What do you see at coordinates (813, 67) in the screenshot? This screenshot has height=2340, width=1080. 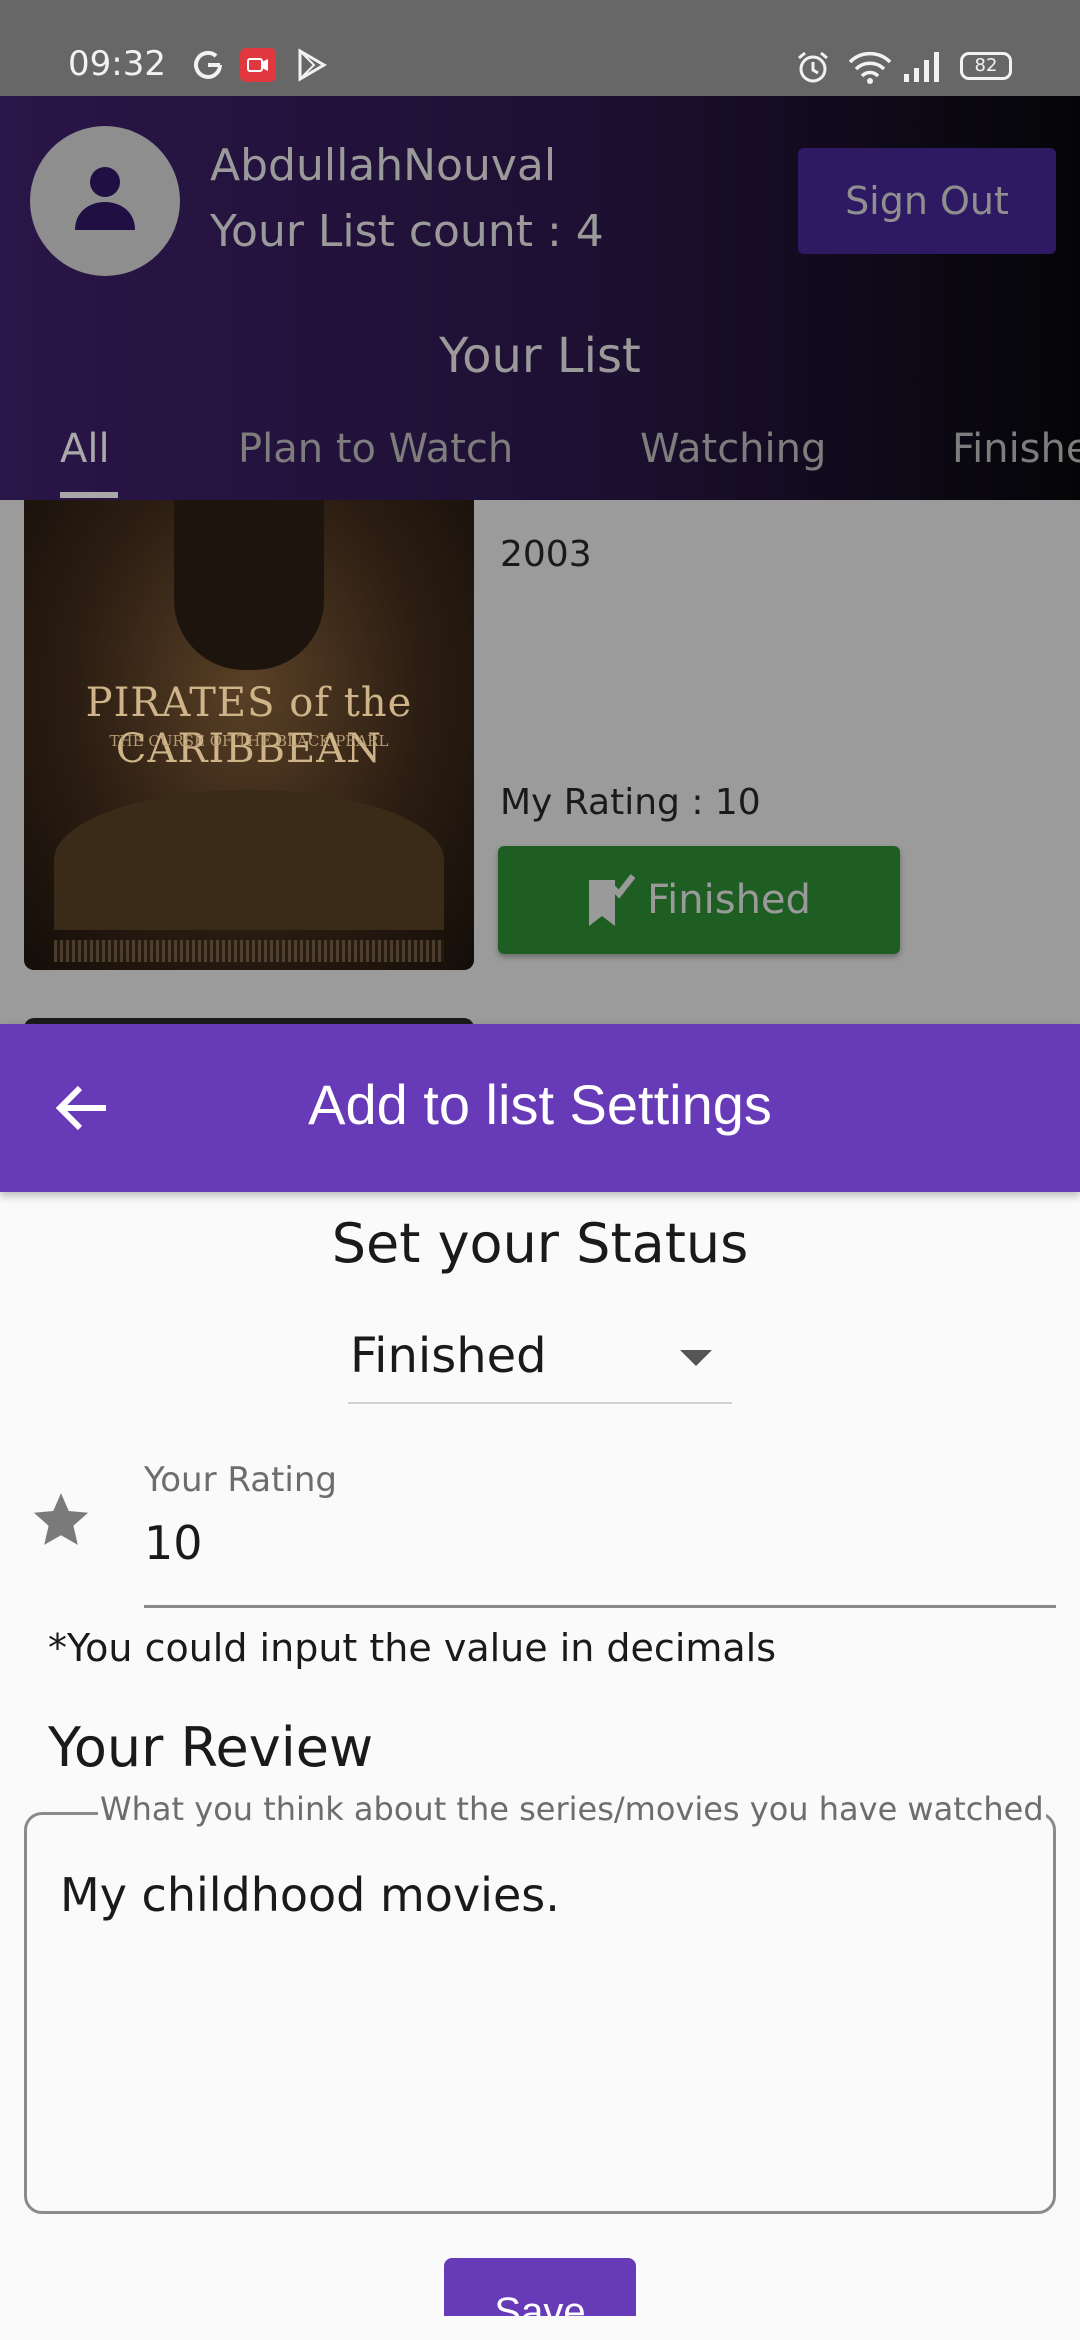 I see `alarm-icon` at bounding box center [813, 67].